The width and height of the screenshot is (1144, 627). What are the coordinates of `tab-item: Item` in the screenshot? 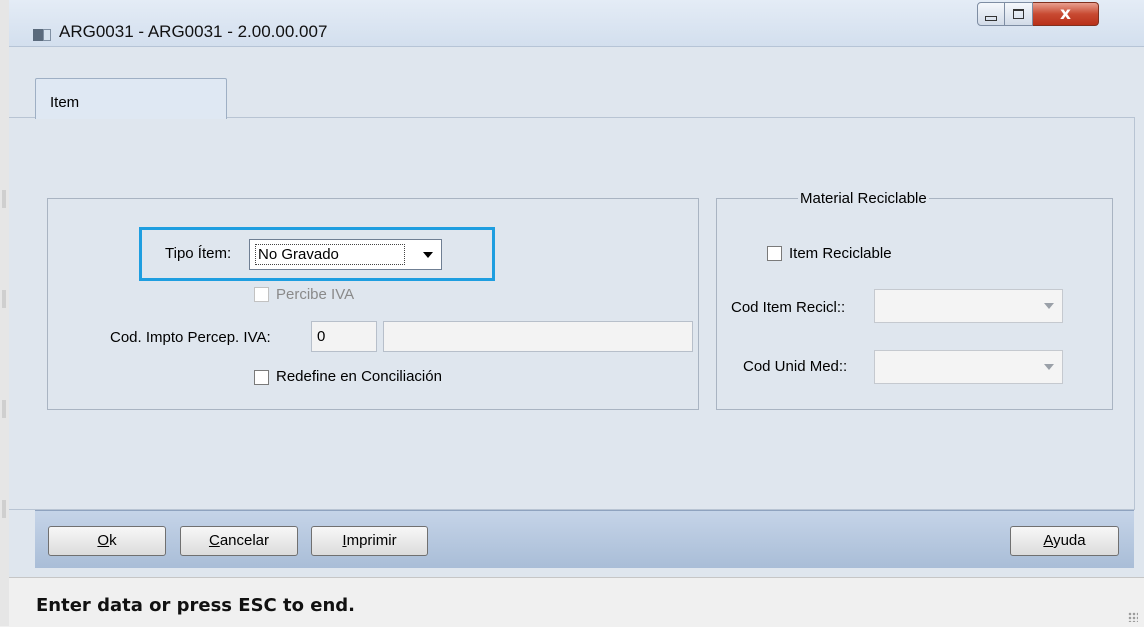 It's located at (131, 98).